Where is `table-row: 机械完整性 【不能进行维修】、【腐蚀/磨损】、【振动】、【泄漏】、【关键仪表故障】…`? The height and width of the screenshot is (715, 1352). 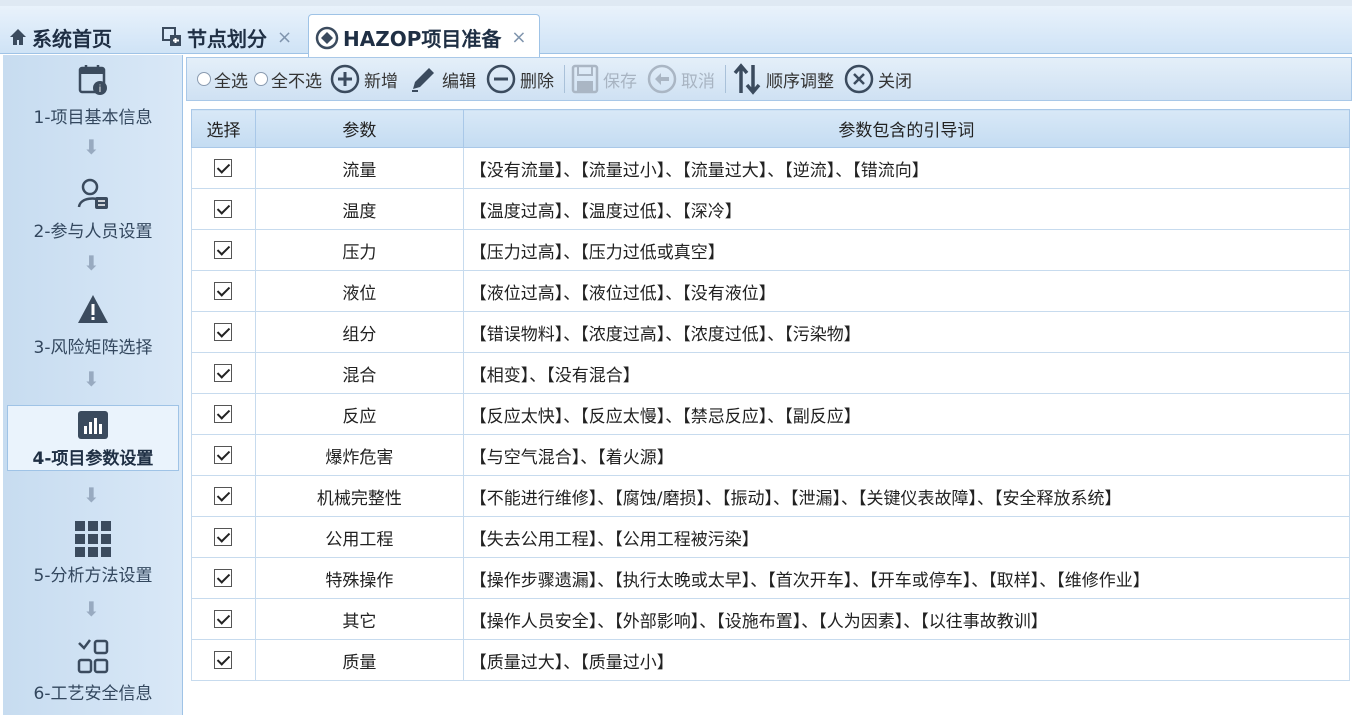
table-row: 机械完整性 【不能进行维修】、【腐蚀/磨损】、【振动】、【泄漏】、【关键仪表故障】… is located at coordinates (771, 496).